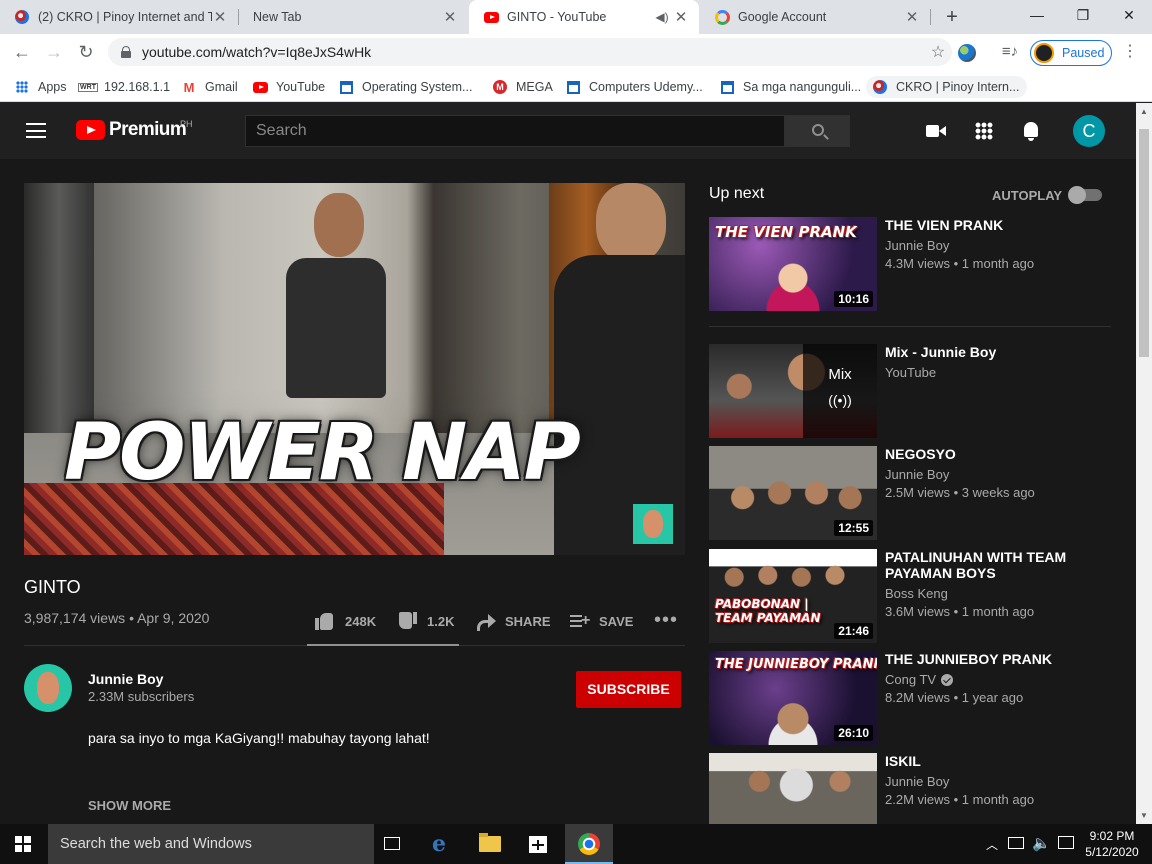 The width and height of the screenshot is (1152, 864). Describe the element at coordinates (22, 52) in the screenshot. I see `back-button: ←` at that location.